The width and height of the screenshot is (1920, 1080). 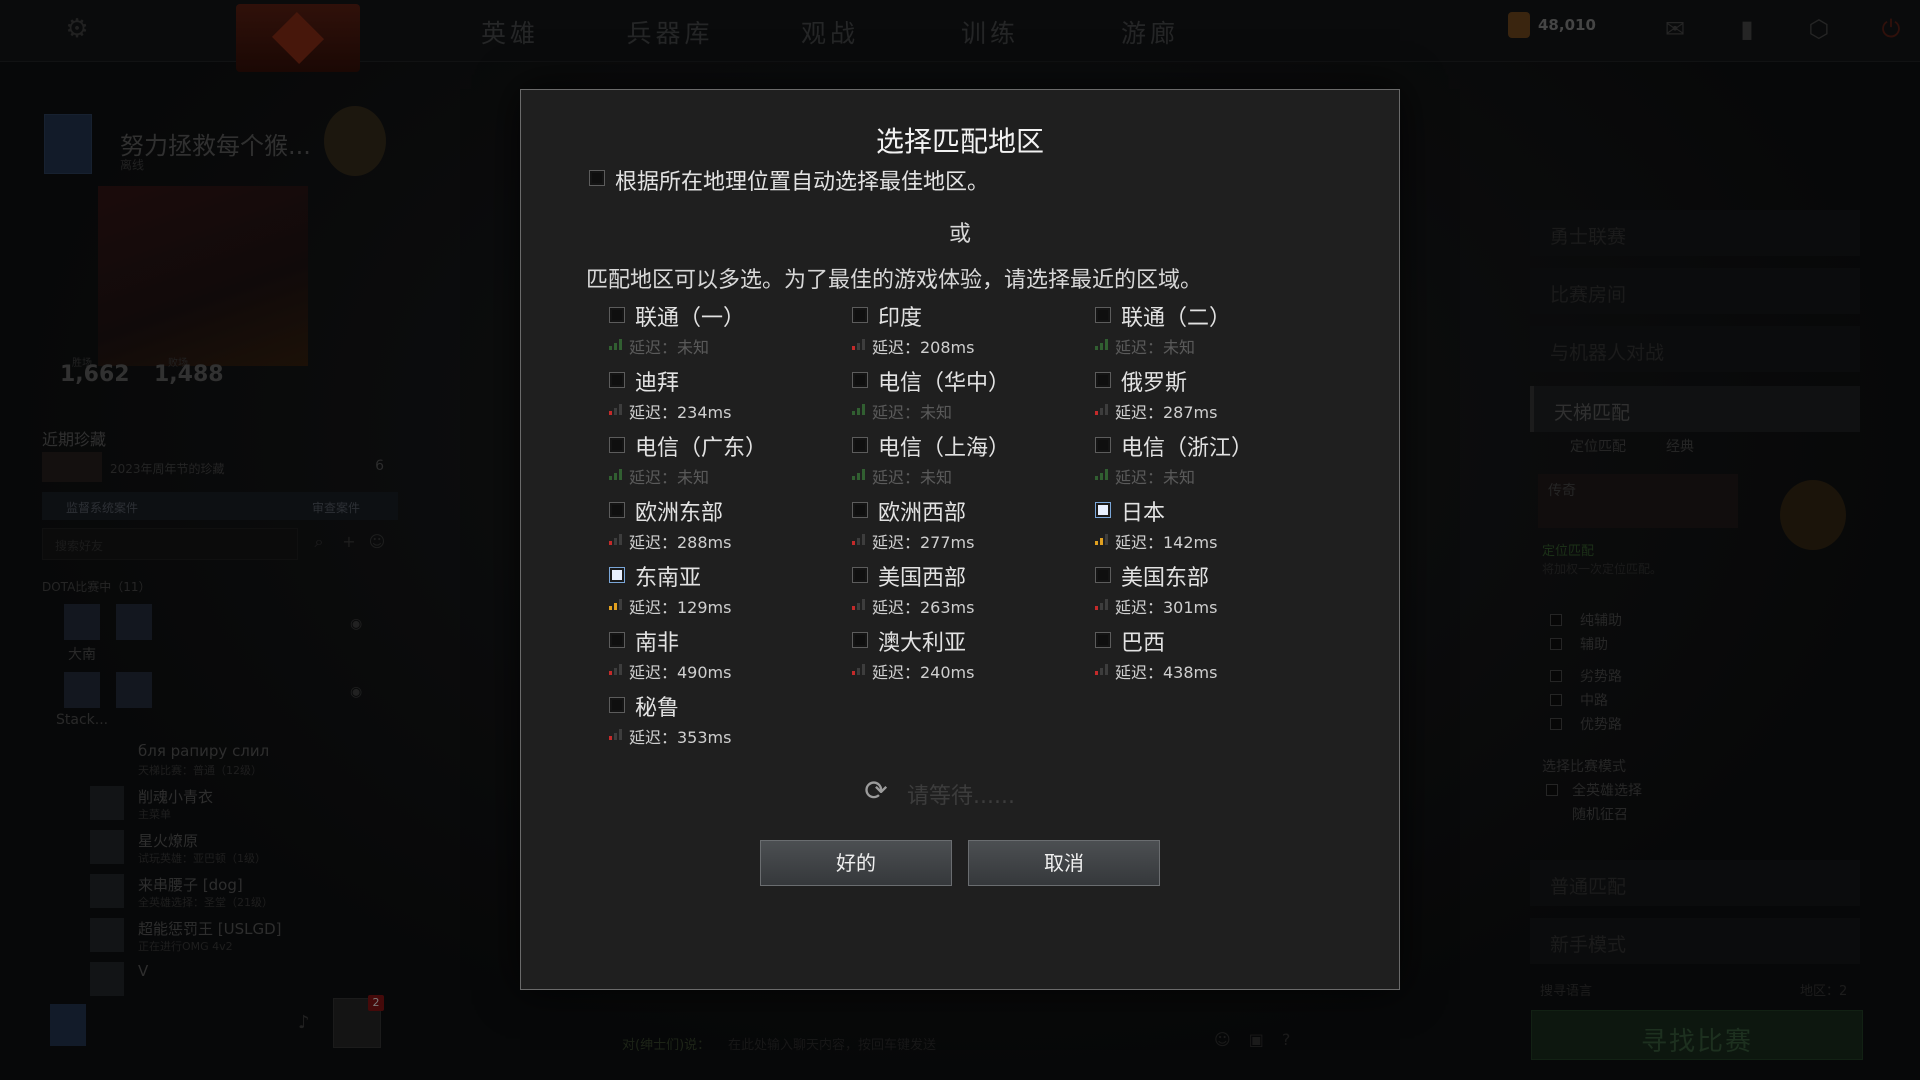 I want to click on region-latency: 延迟：301ms, so click(x=1215, y=605).